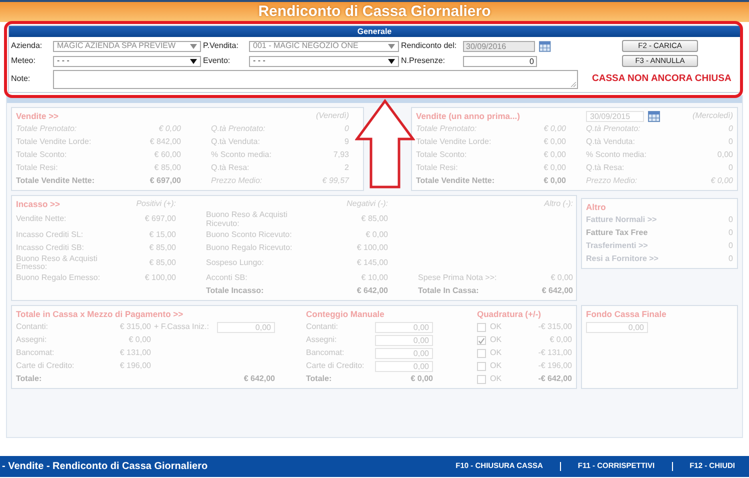 Image resolution: width=749 pixels, height=478 pixels. Describe the element at coordinates (662, 79) in the screenshot. I see `status-text: CASSA NON ANCORA CHIUSA` at that location.